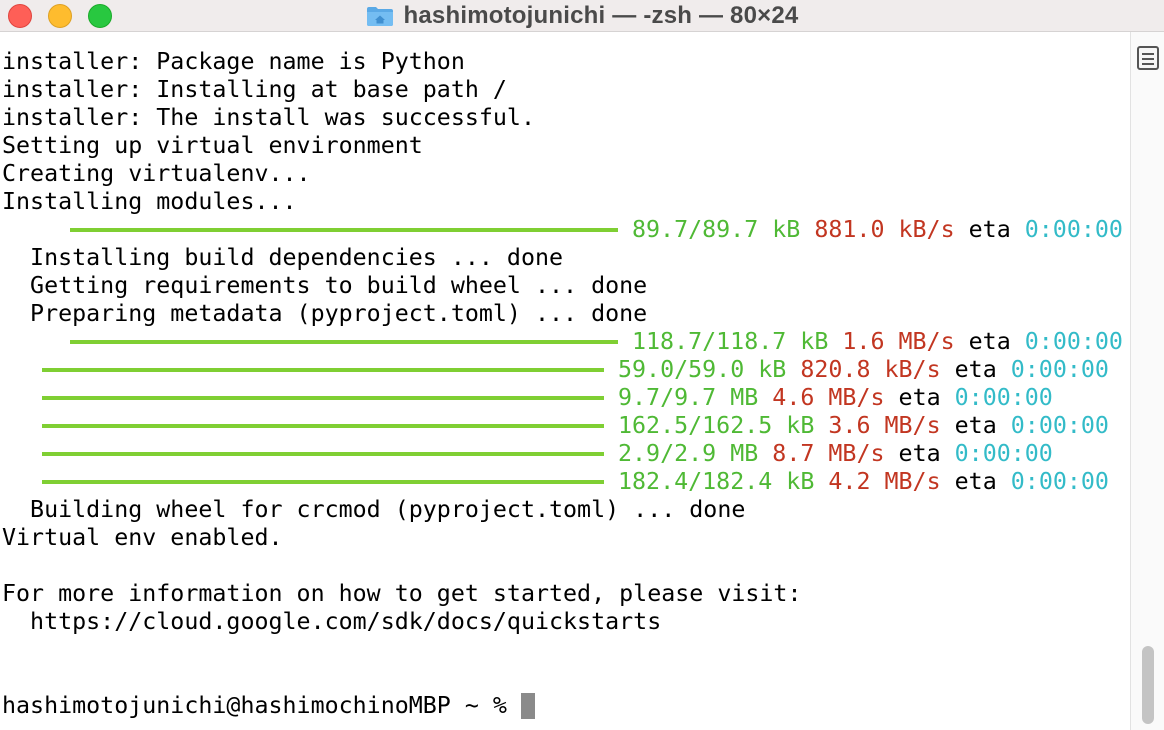  Describe the element at coordinates (898, 341) in the screenshot. I see `progress-speed: 1.6 MB/s` at that location.